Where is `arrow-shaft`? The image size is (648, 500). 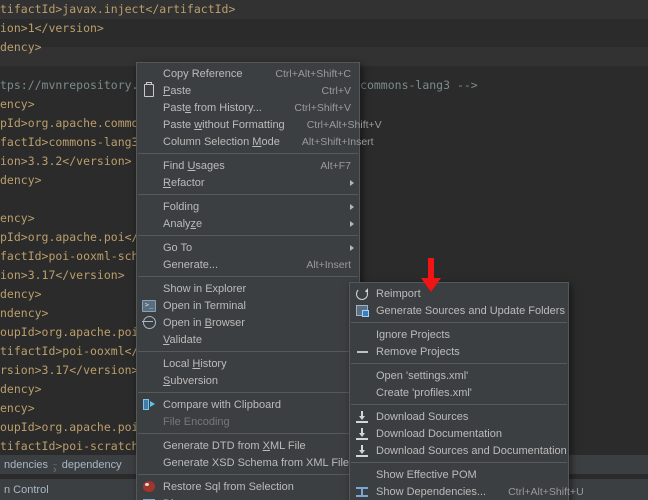 arrow-shaft is located at coordinates (431, 269).